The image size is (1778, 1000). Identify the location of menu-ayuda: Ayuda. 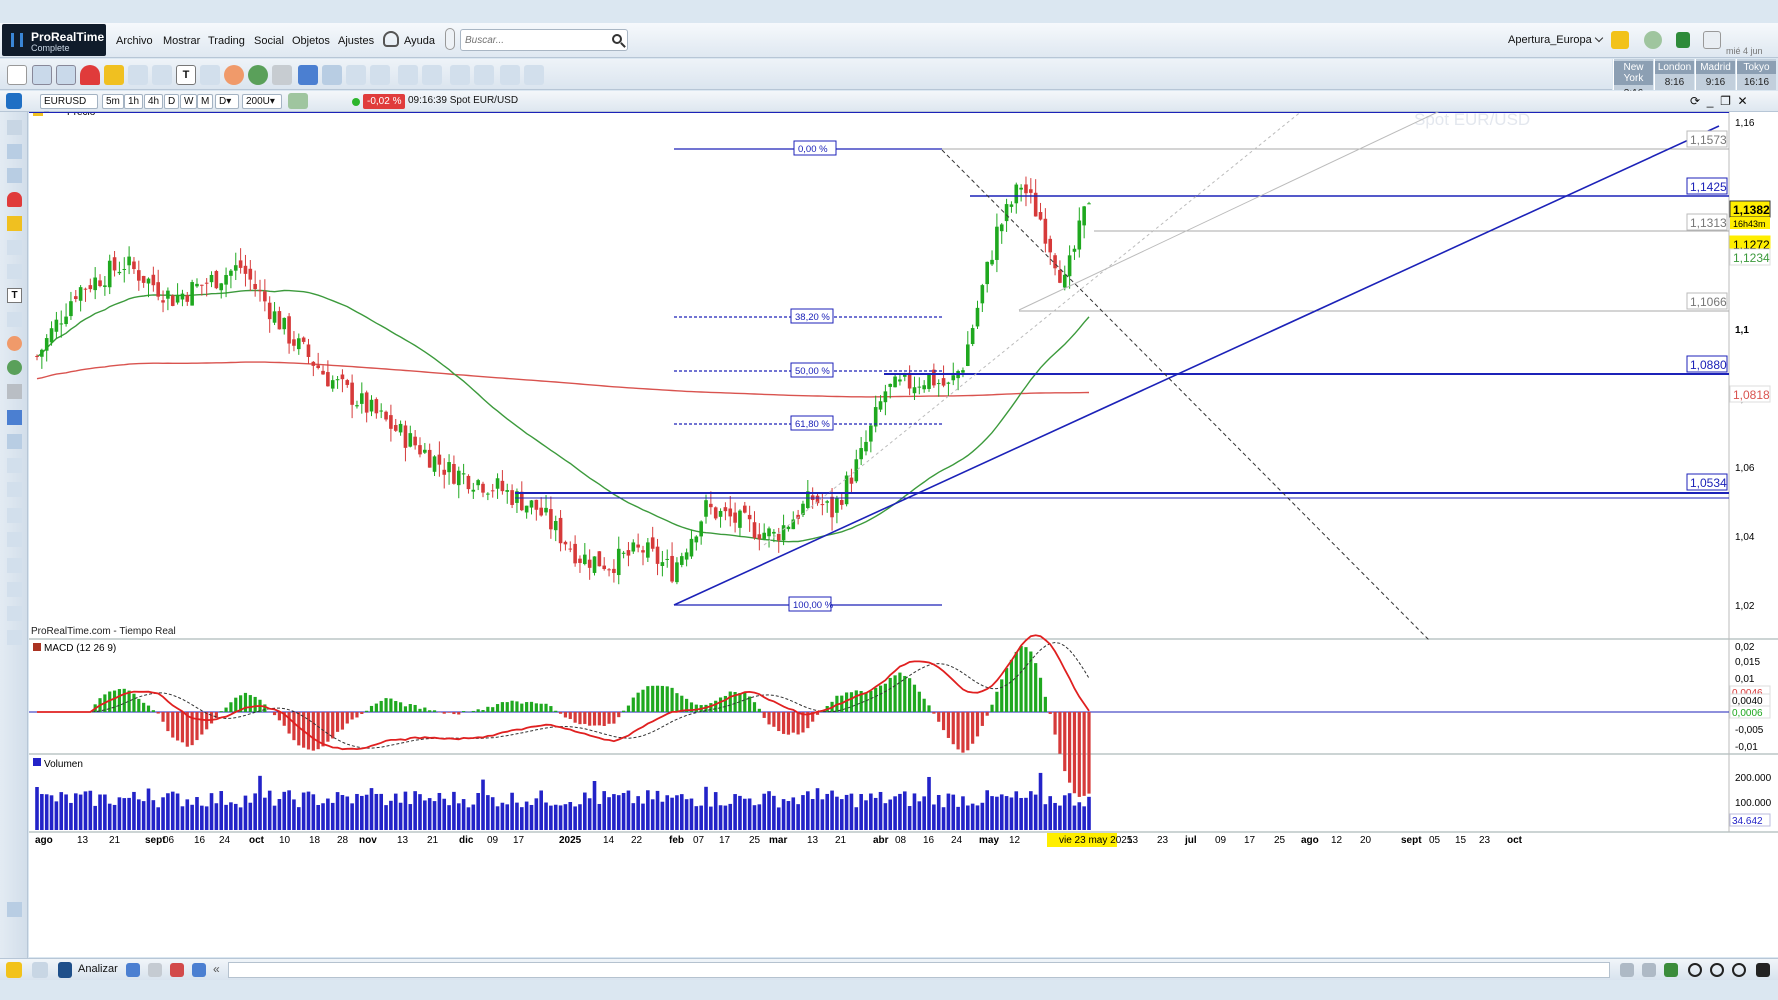
(419, 41).